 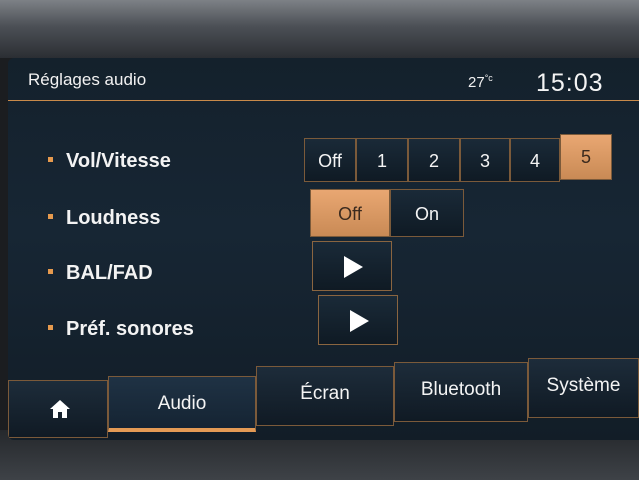 I want to click on row-vol-vitesse: Vol/Vitesse, so click(x=109, y=161).